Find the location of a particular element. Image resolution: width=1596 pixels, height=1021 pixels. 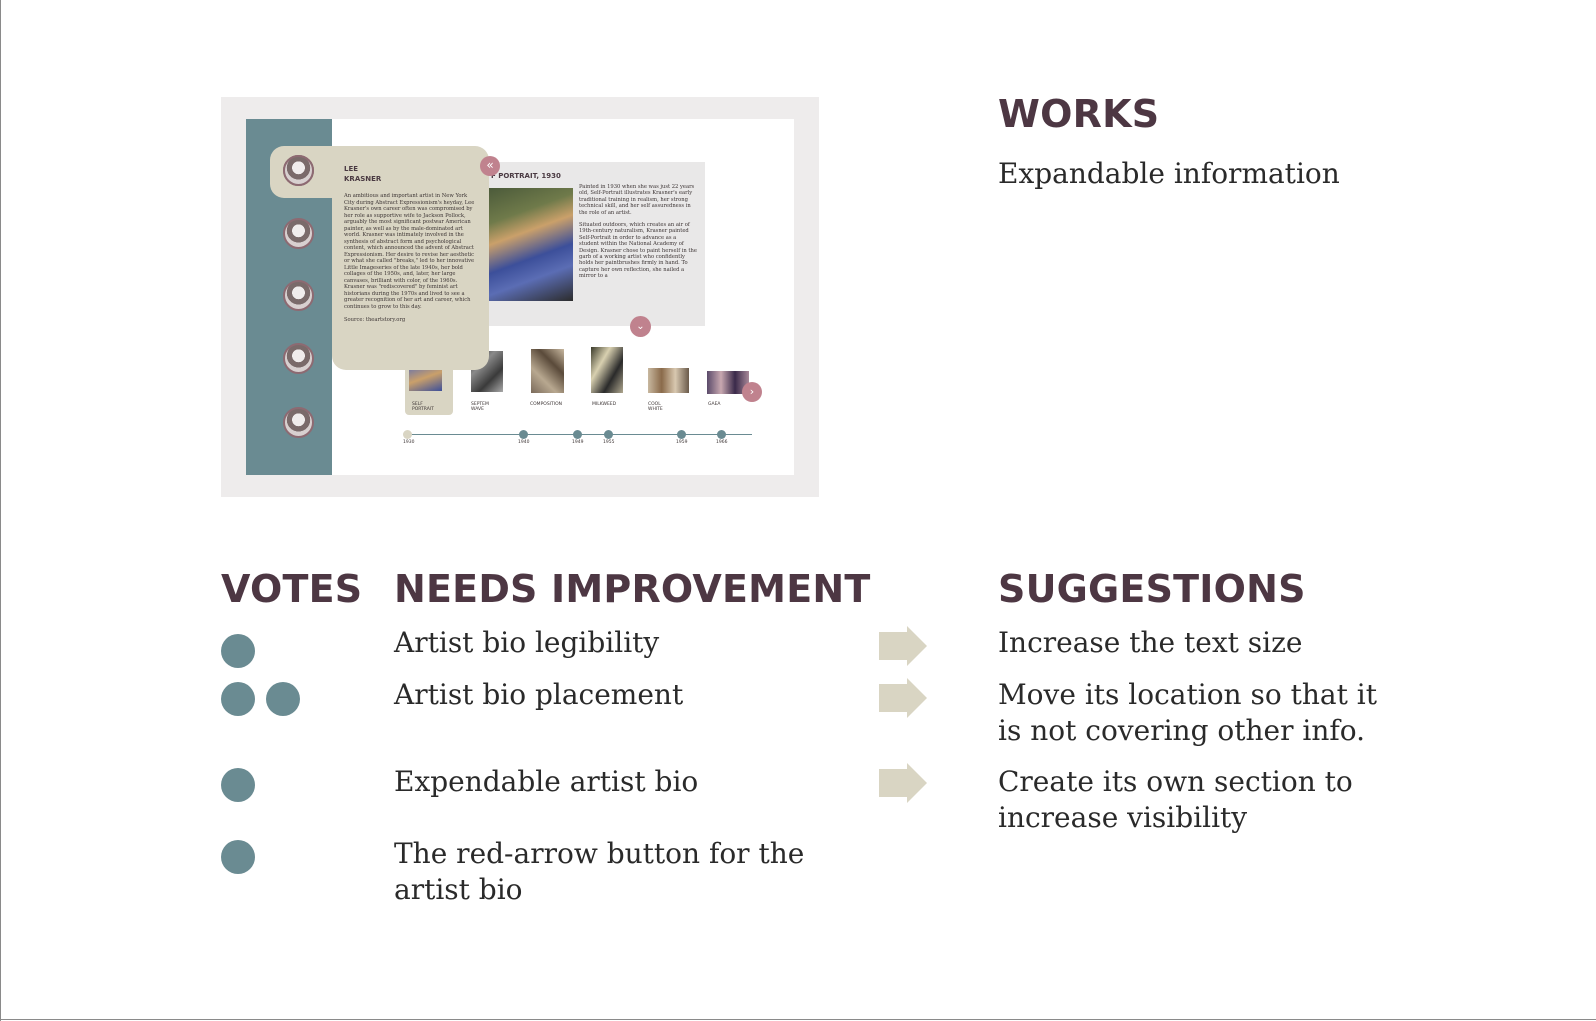

works-item: Expandable information is located at coordinates (1169, 173).